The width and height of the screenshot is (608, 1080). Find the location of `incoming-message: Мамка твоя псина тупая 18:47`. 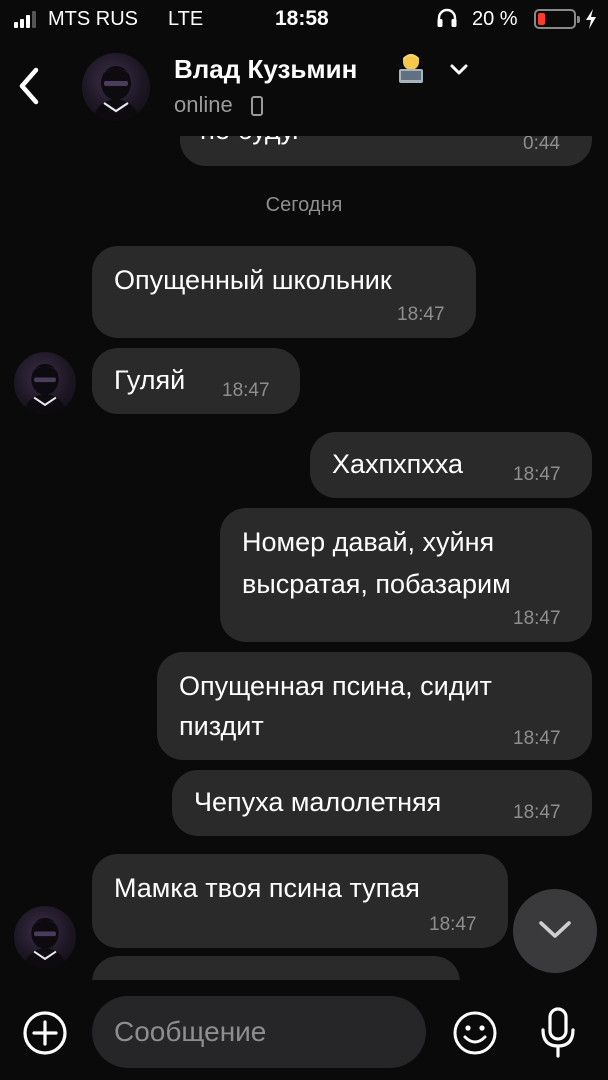

incoming-message: Мамка твоя псина тупая 18:47 is located at coordinates (300, 901).